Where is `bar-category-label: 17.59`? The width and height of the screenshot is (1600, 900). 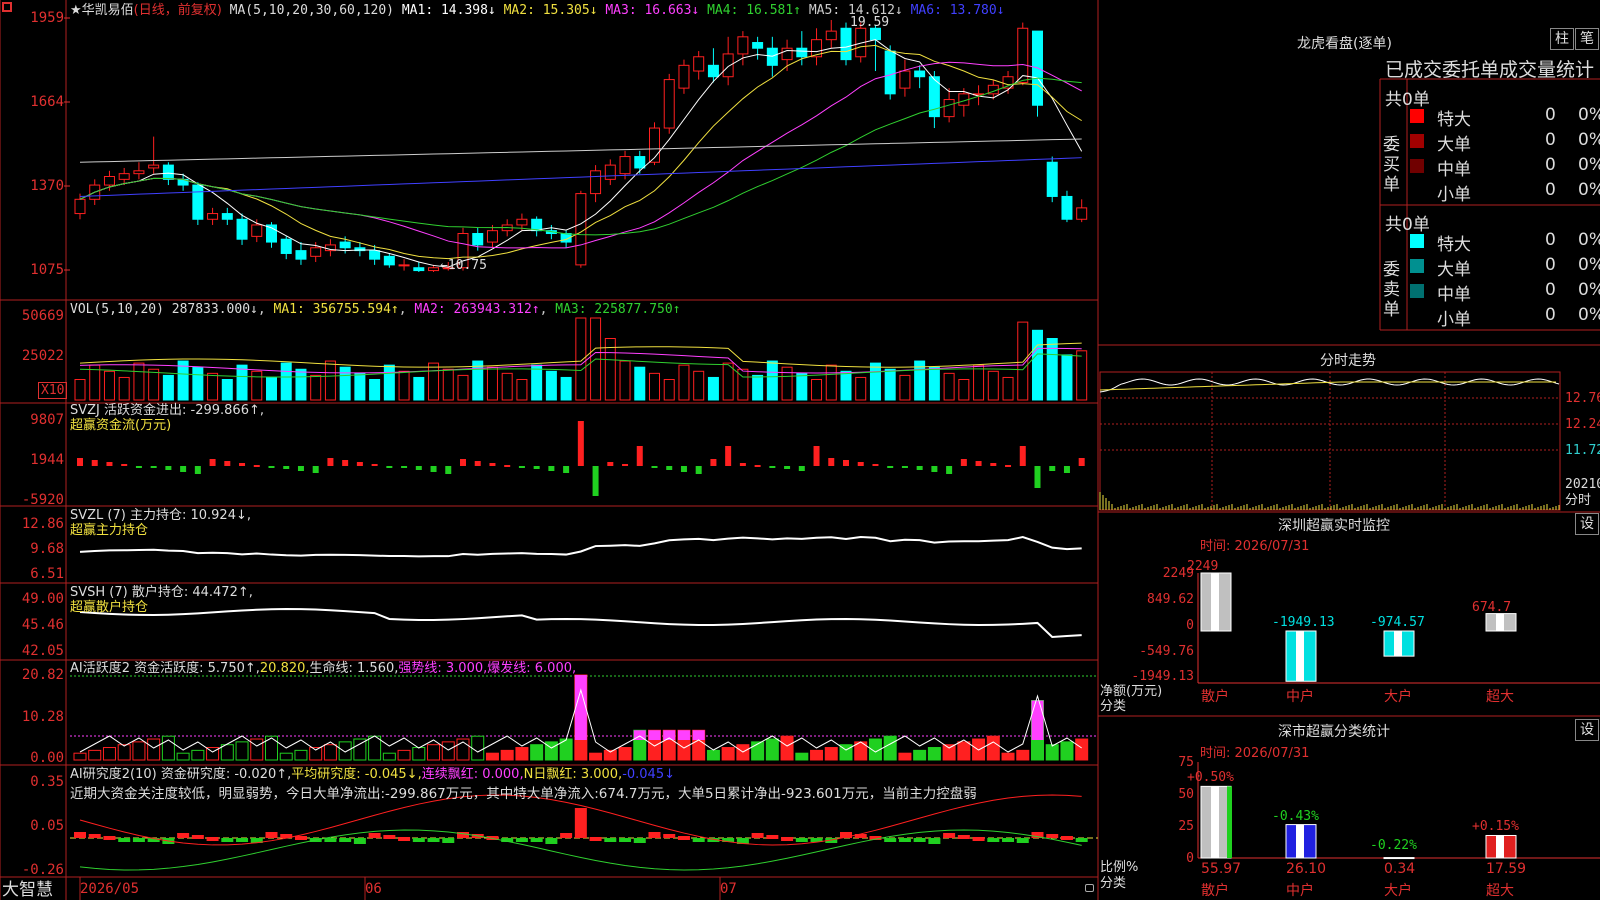
bar-category-label: 17.59 is located at coordinates (1506, 869).